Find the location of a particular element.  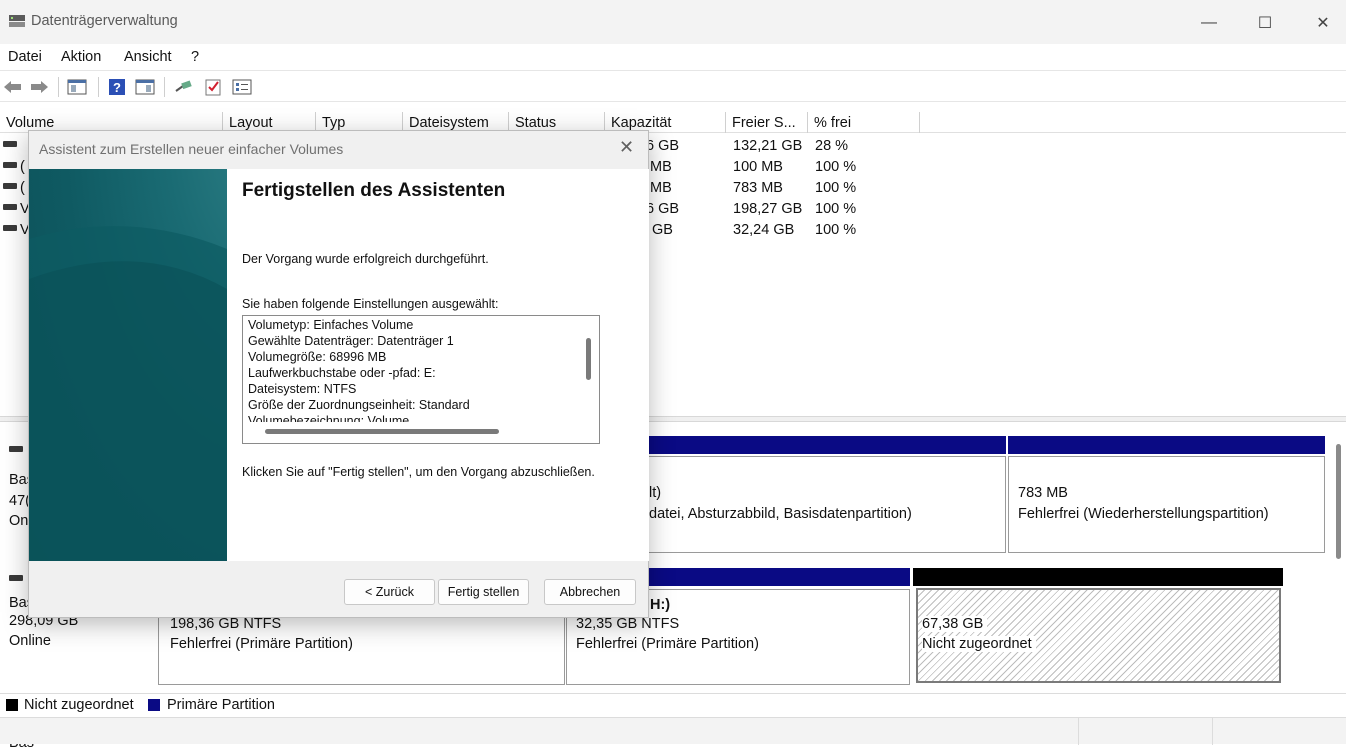

help-button: ? is located at coordinates (117, 87).